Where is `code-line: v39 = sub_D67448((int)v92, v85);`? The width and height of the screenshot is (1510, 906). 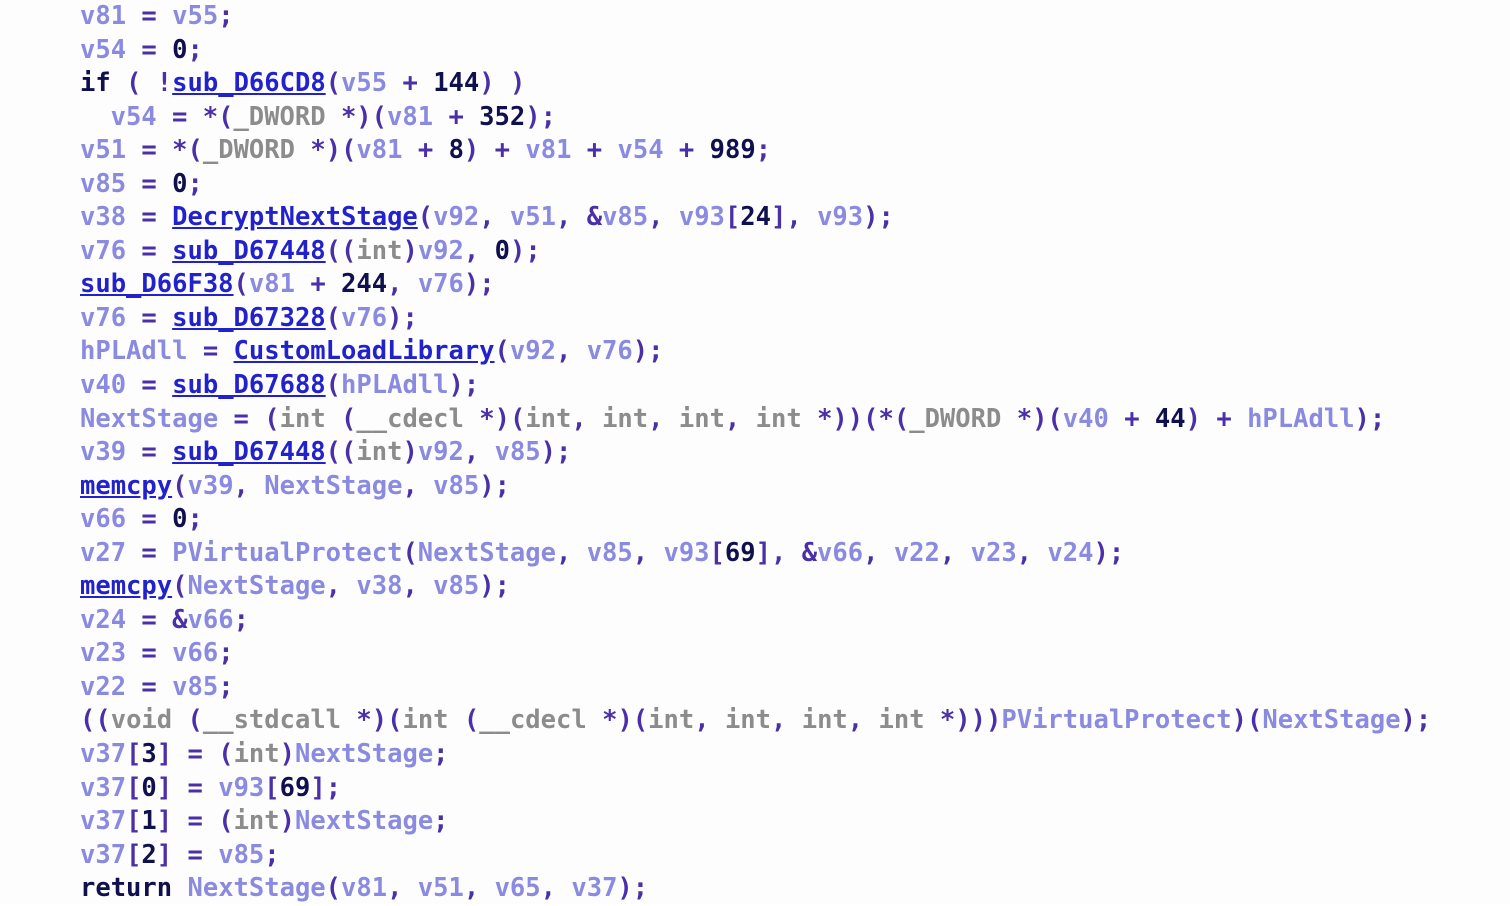 code-line: v39 = sub_D67448((int)v92, v85); is located at coordinates (755, 453).